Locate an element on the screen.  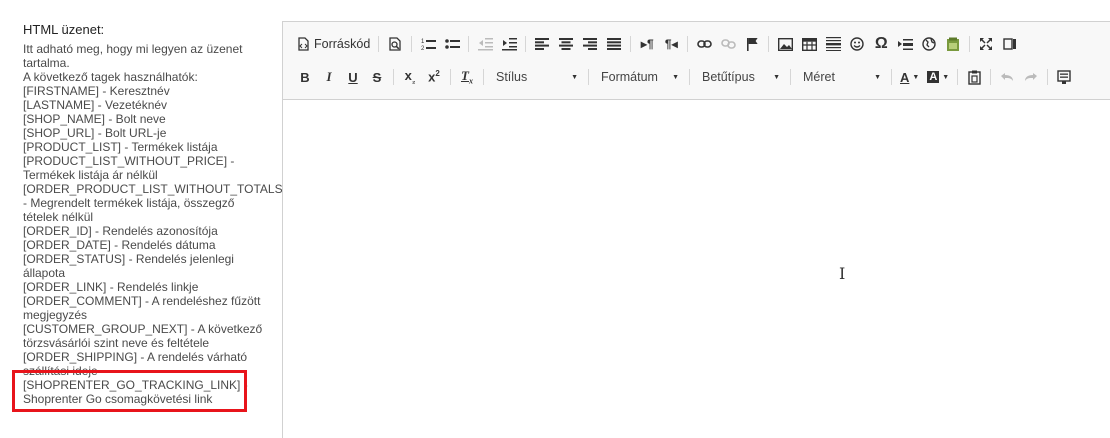
format-dropdown: Formátum ▼ is located at coordinates (639, 77).